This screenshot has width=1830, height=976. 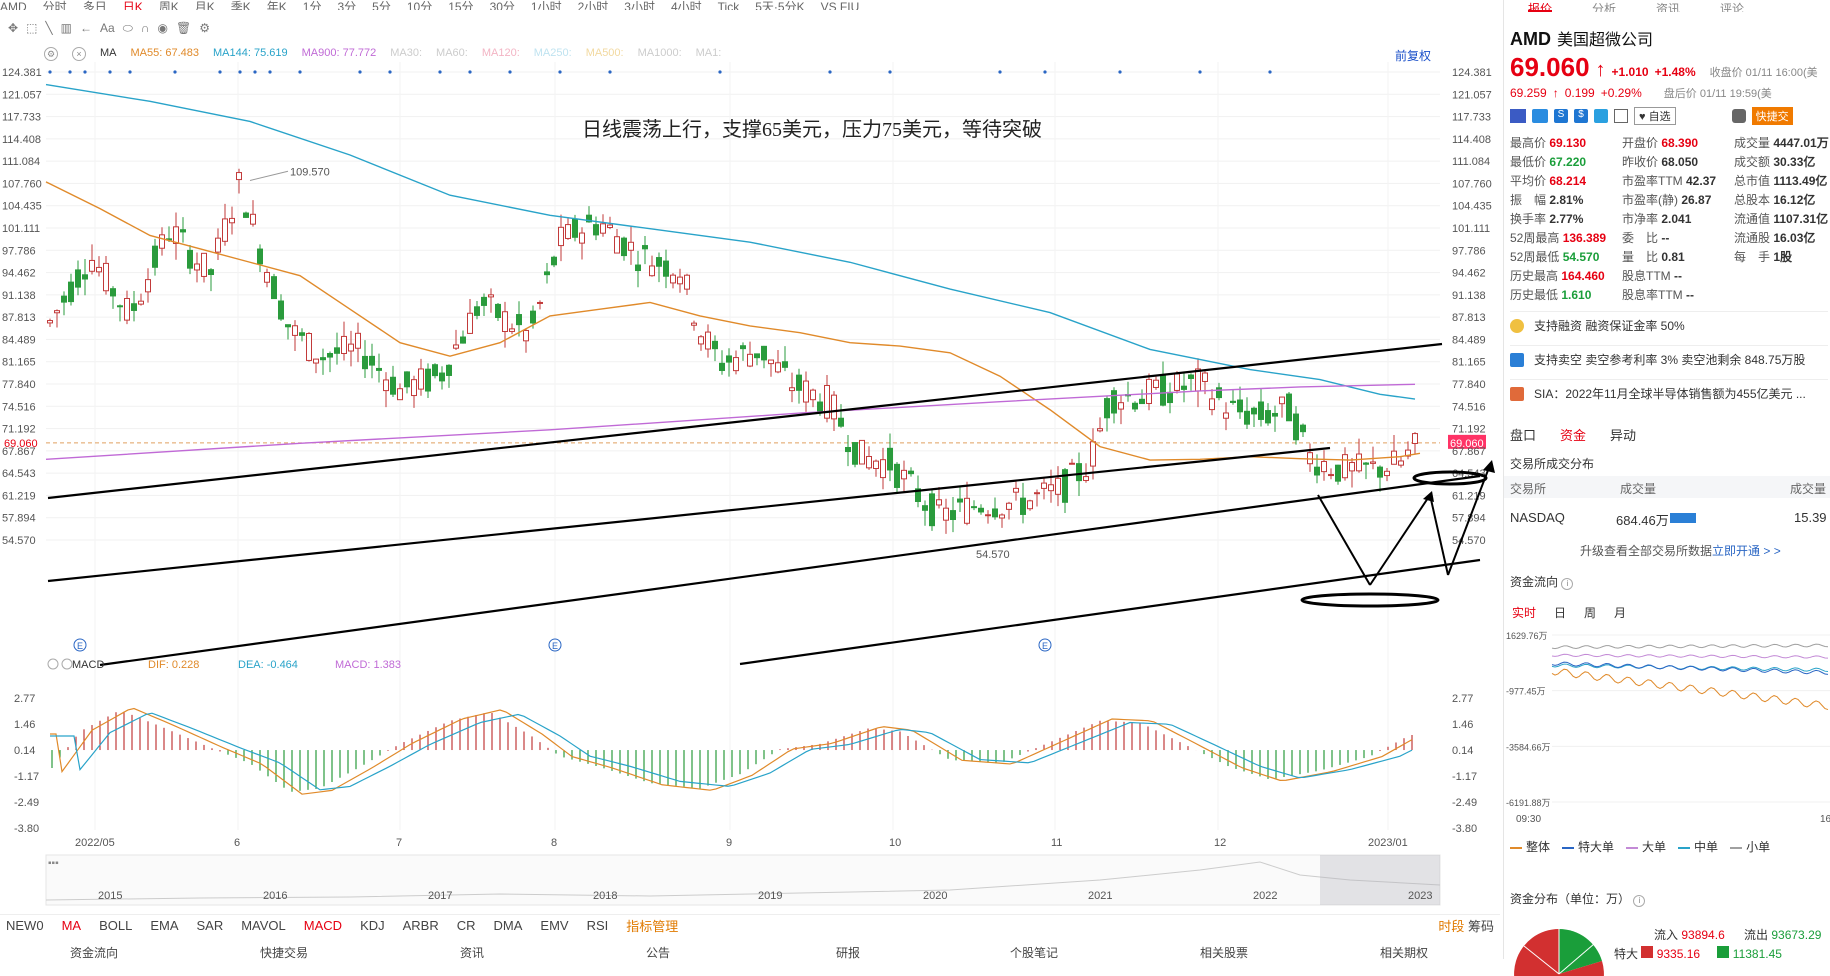 What do you see at coordinates (1738, 116) in the screenshot?
I see `bell-icon` at bounding box center [1738, 116].